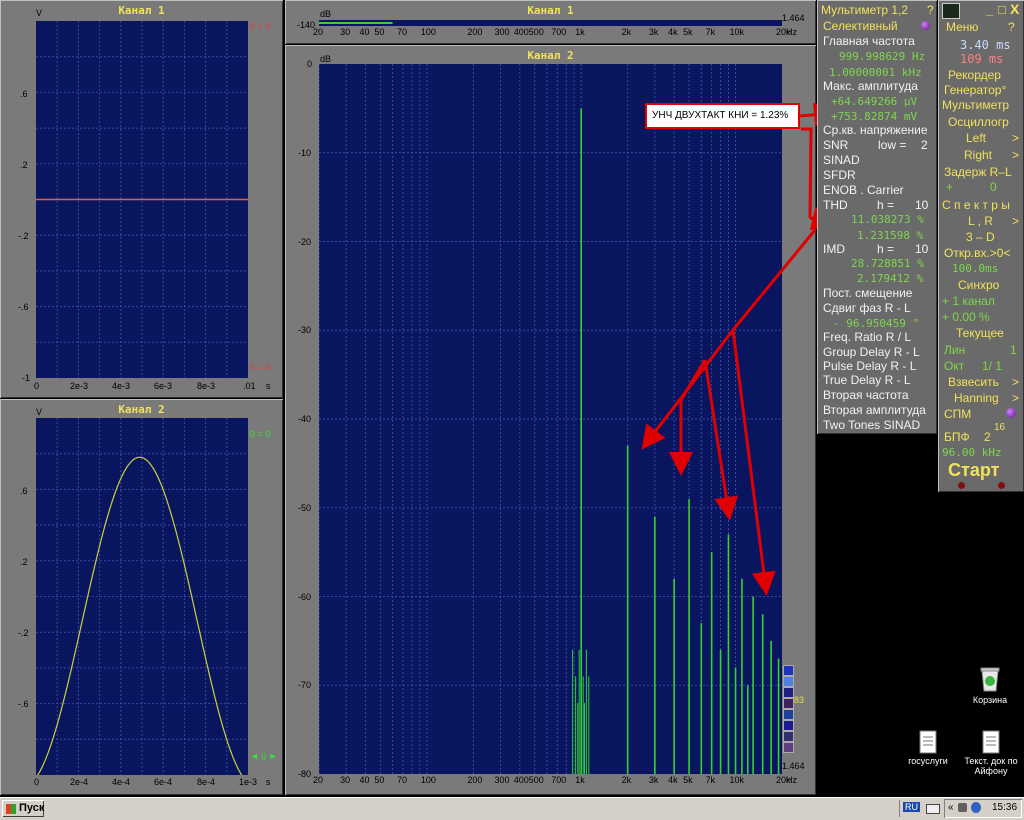 This screenshot has width=1024, height=820. What do you see at coordinates (973, 470) in the screenshot?
I see `start-button: Старт` at bounding box center [973, 470].